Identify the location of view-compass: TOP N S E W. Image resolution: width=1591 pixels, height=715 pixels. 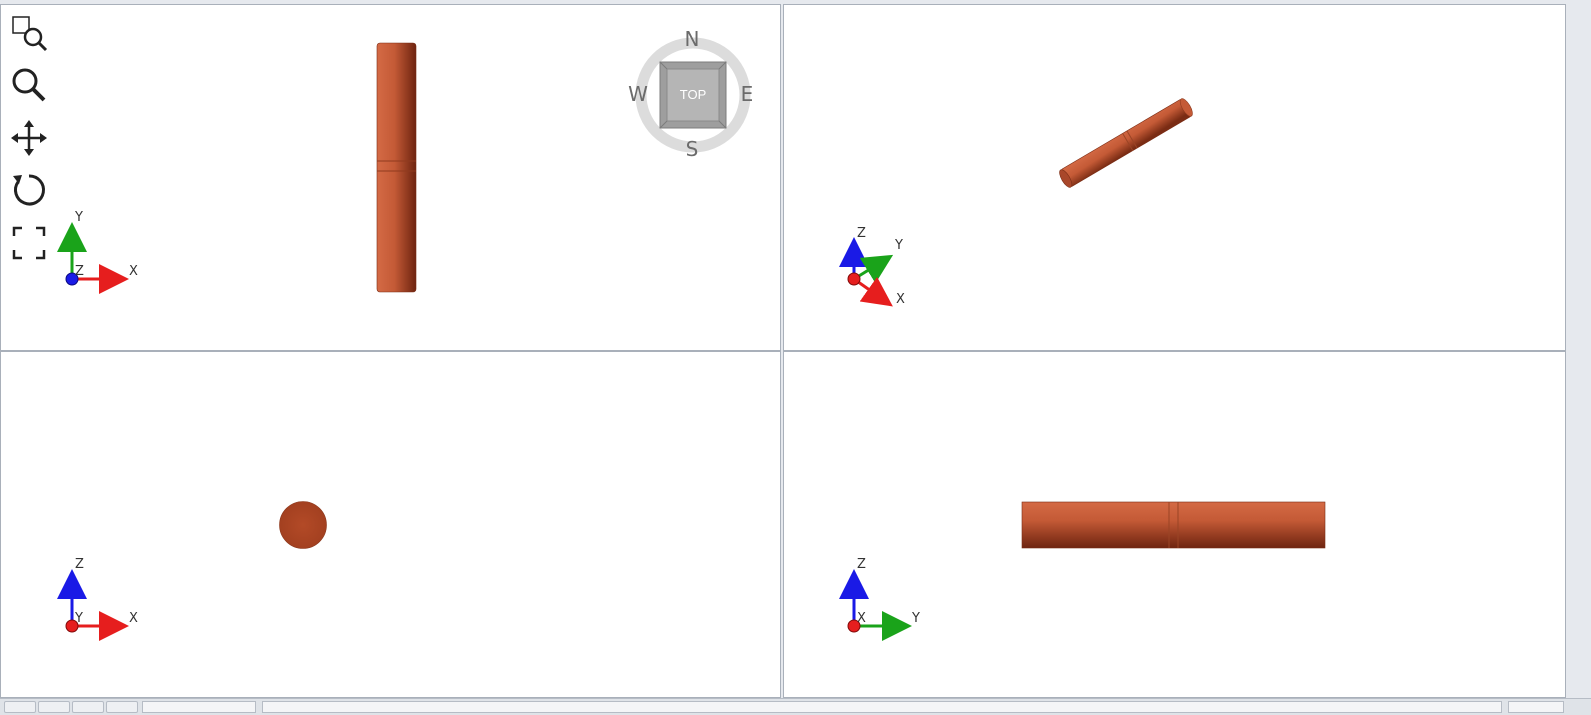
(690, 94).